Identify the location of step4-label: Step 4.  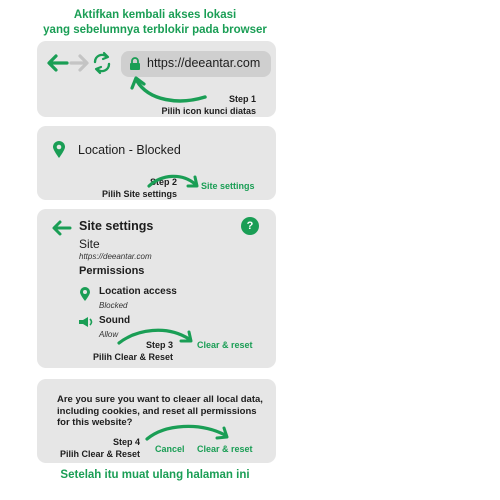
(126, 442).